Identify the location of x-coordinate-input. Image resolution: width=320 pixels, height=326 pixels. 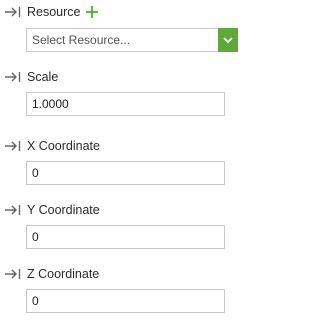
(125, 173).